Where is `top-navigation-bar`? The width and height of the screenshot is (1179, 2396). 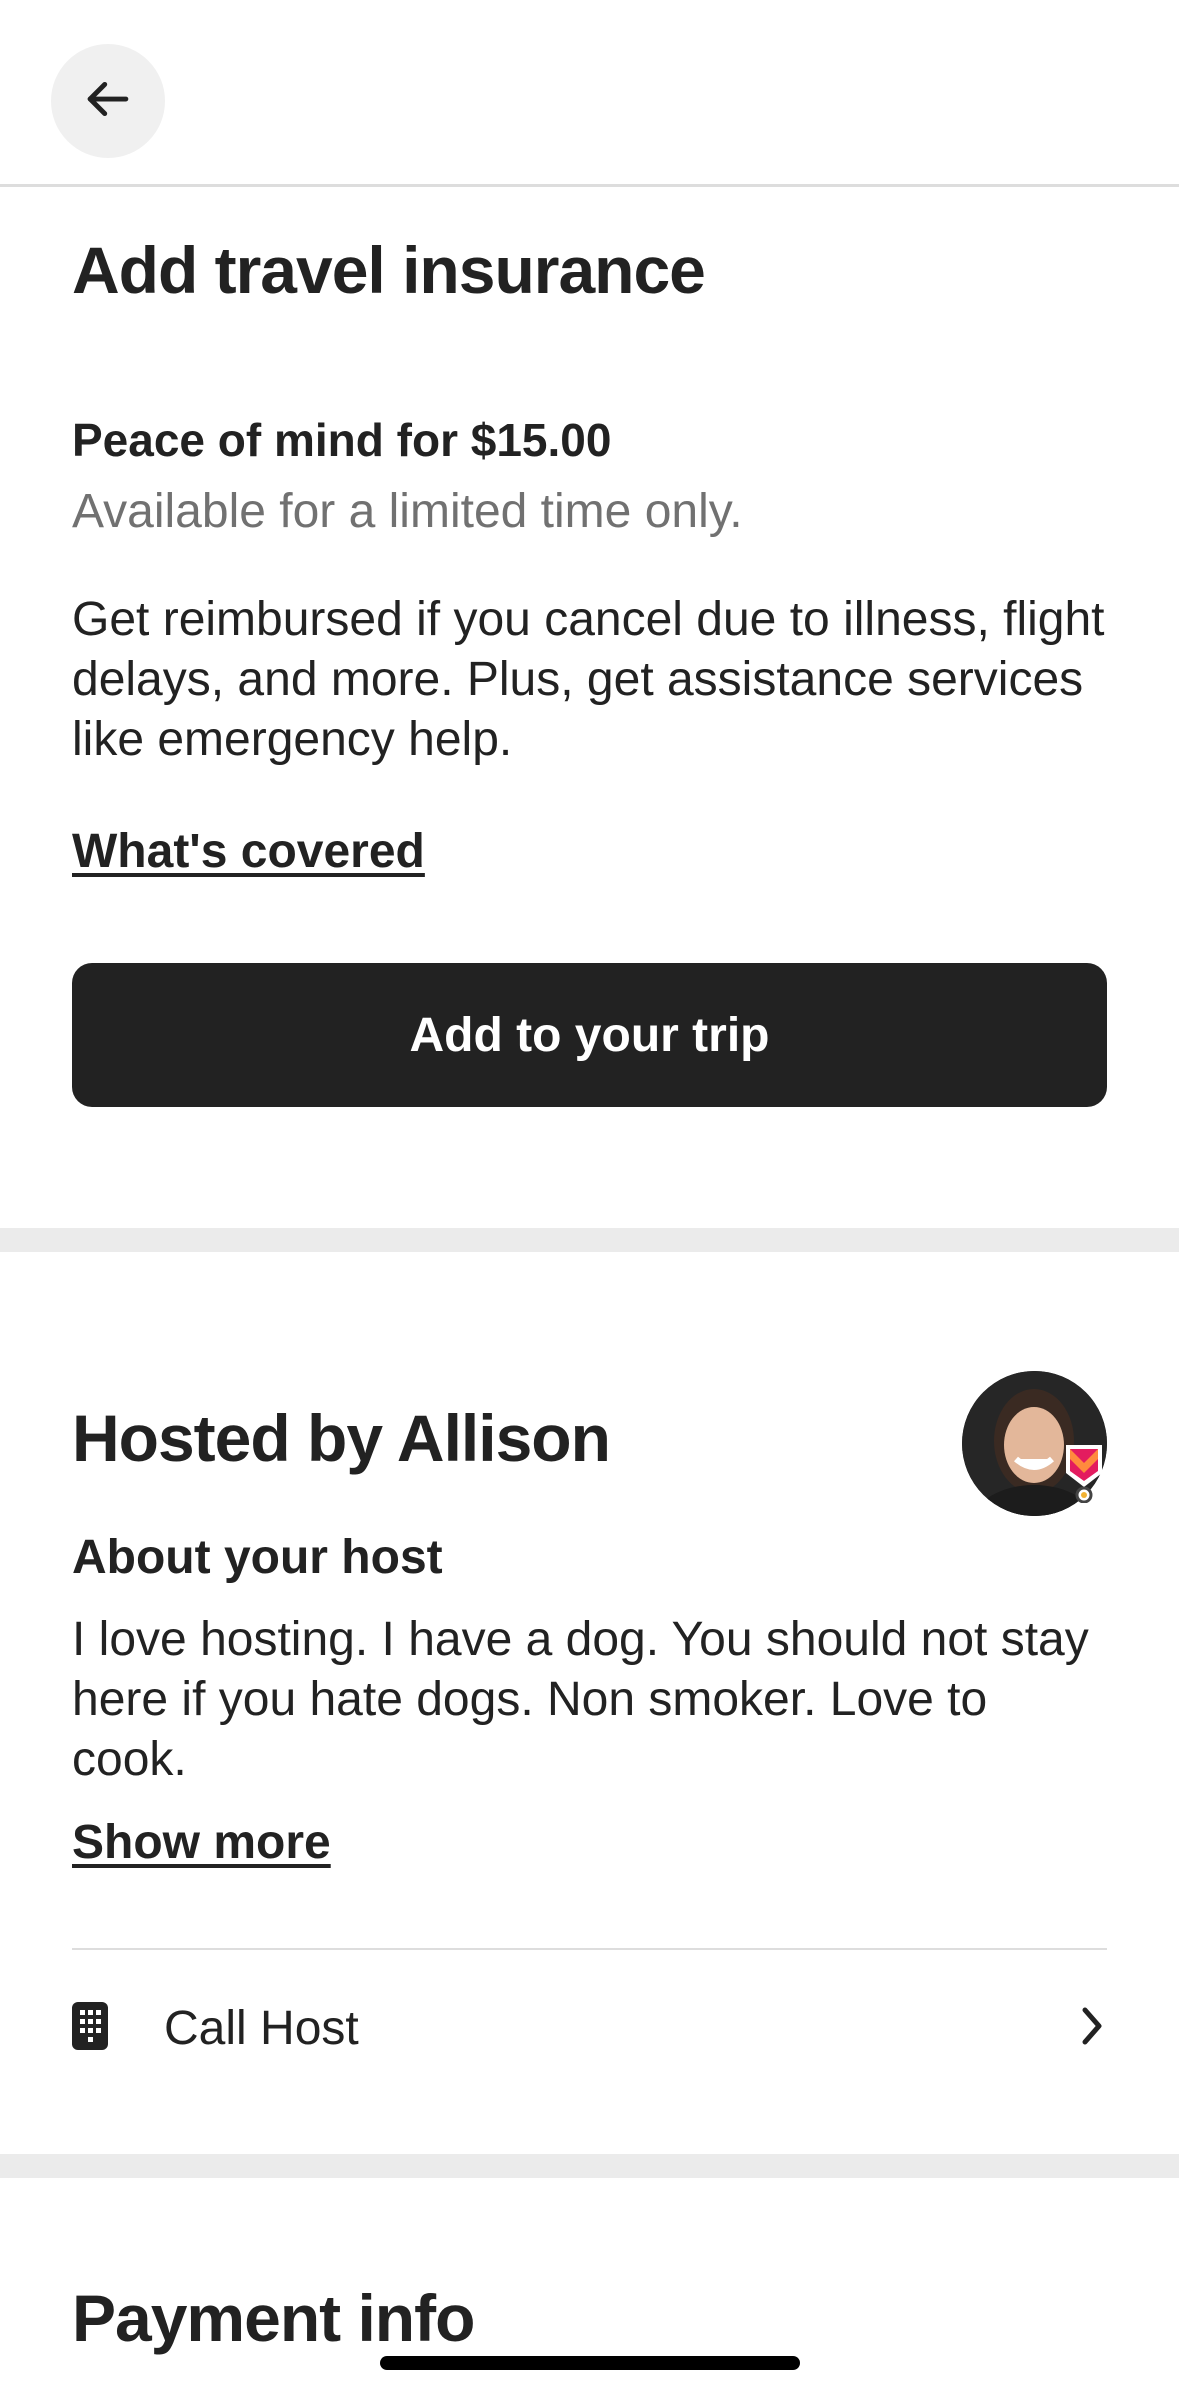
top-navigation-bar is located at coordinates (589, 93).